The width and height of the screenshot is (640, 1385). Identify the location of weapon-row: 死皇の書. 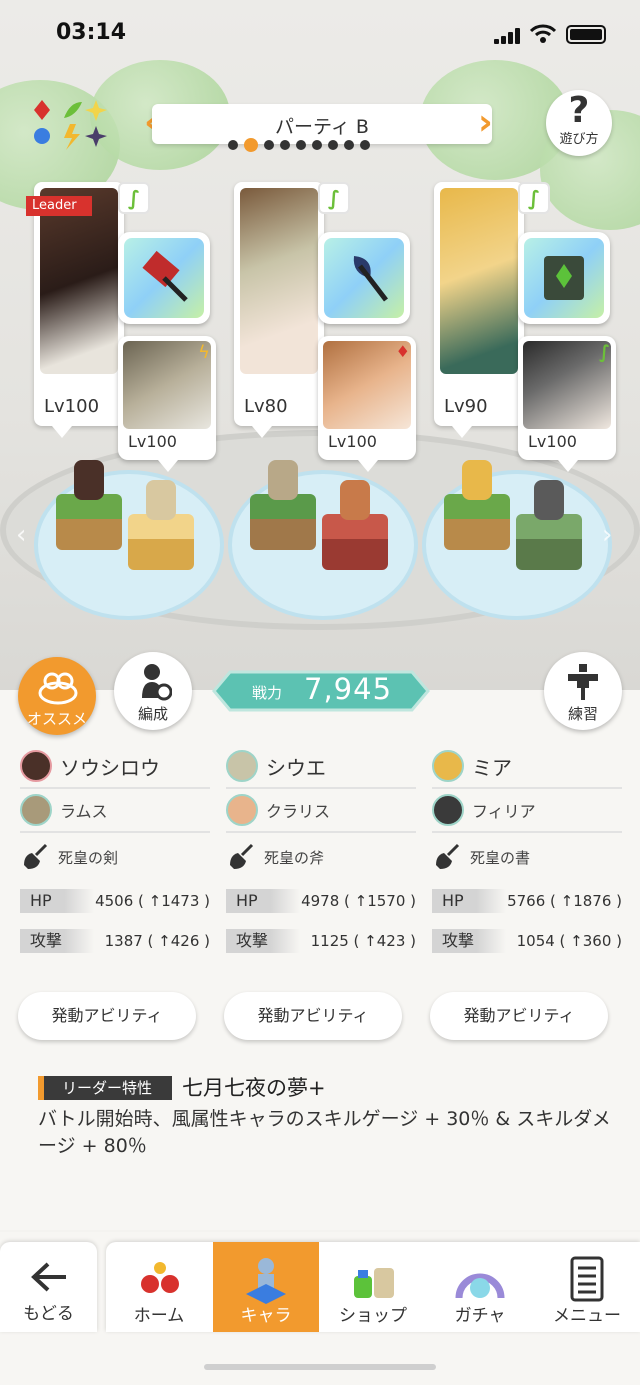
(527, 857).